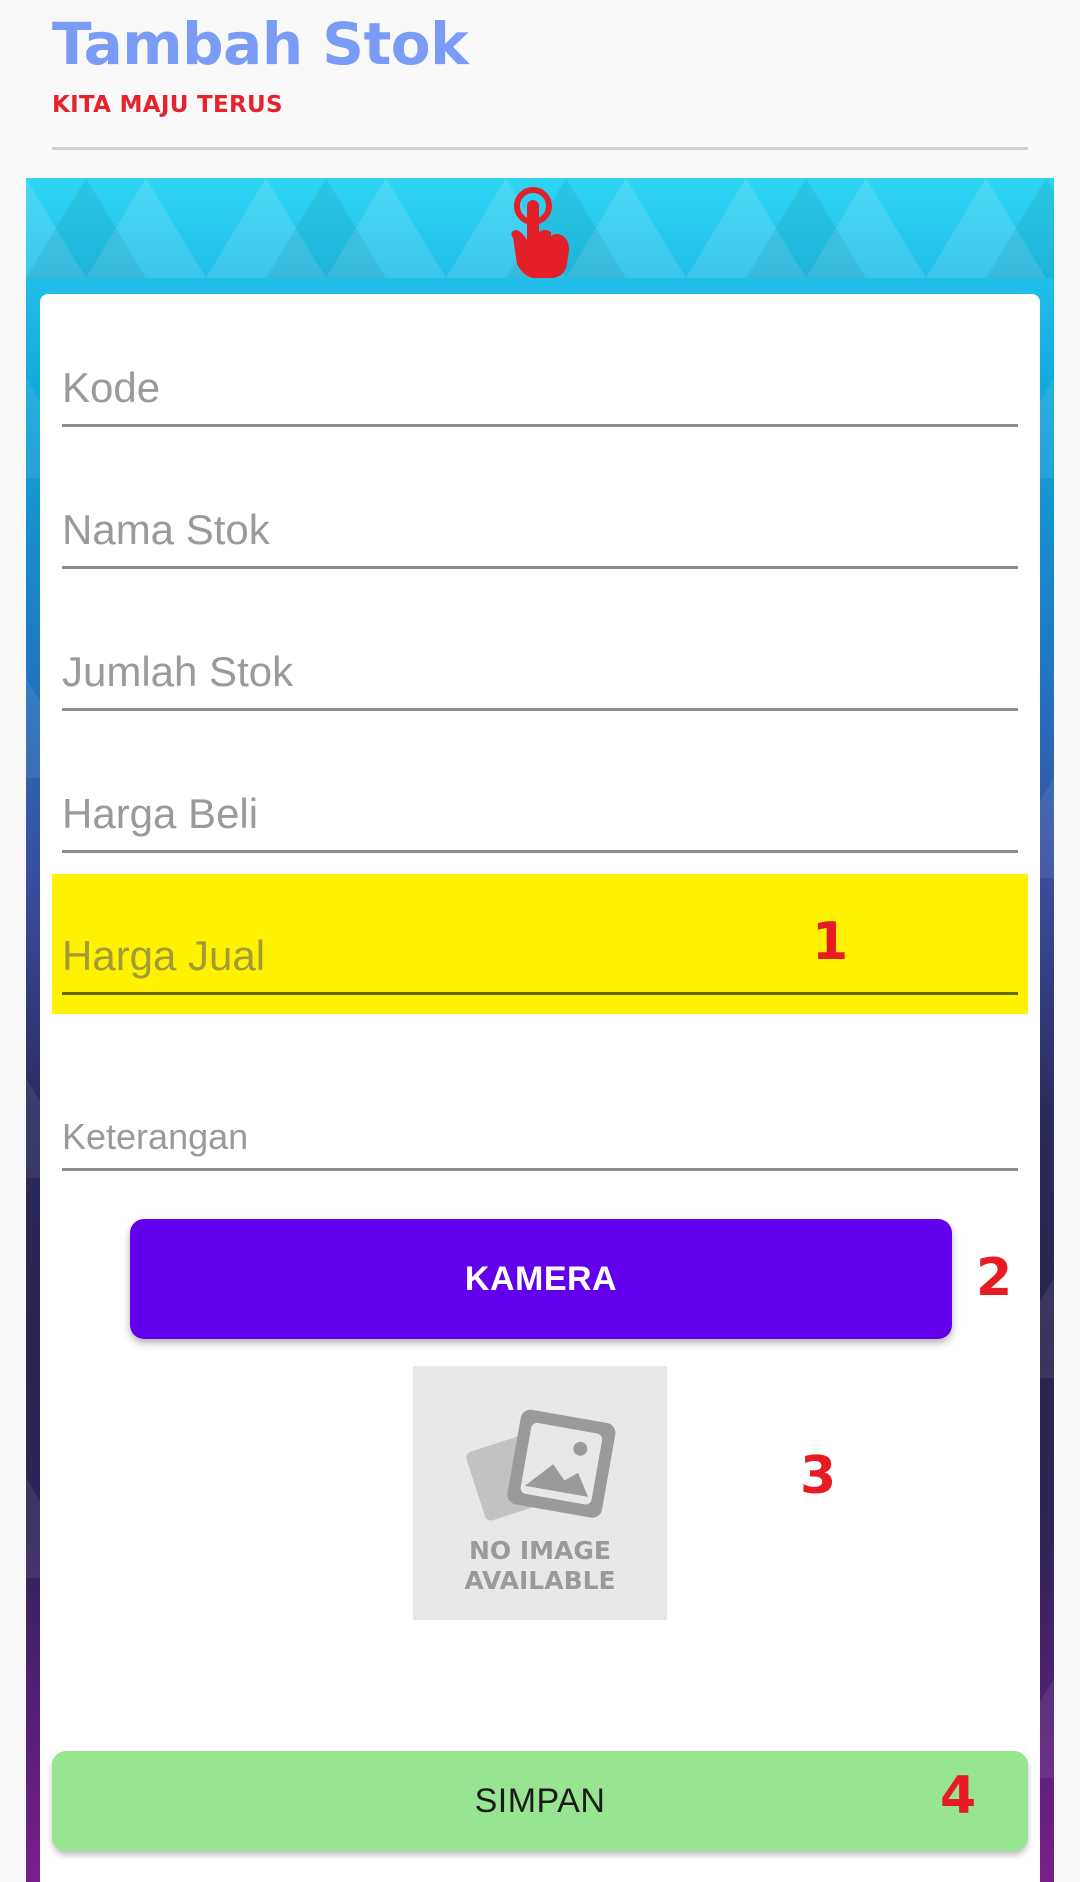 The width and height of the screenshot is (1080, 1882). I want to click on header-divider, so click(540, 148).